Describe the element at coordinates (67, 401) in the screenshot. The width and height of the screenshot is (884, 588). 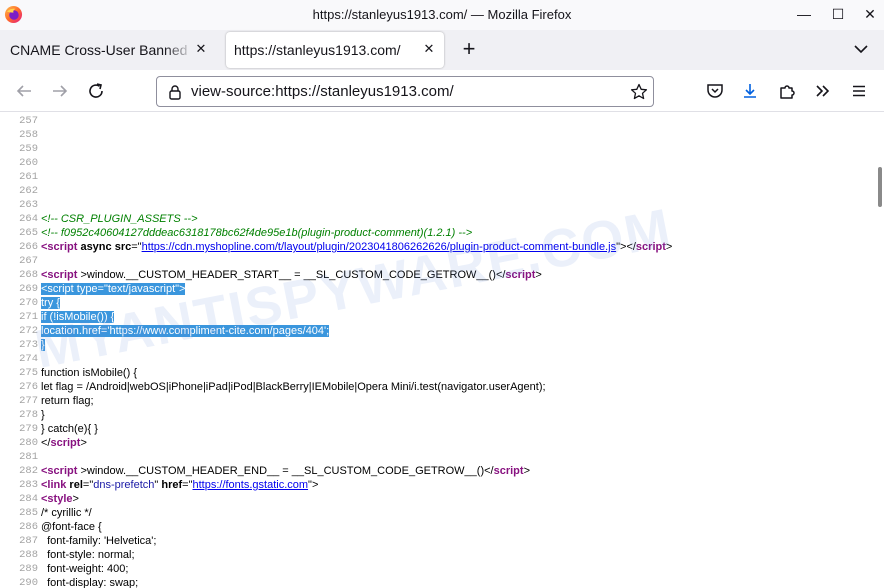
I see `source-code: return flag;` at that location.